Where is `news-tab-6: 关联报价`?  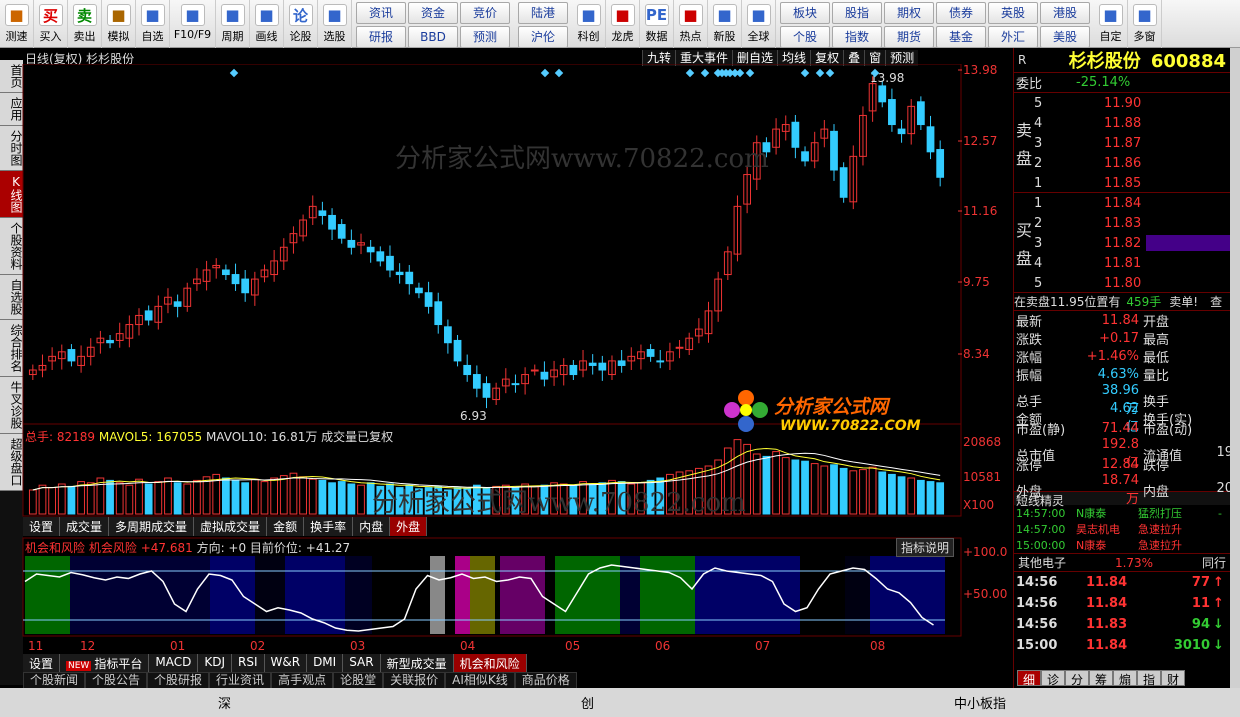
news-tab-6: 关联报价 is located at coordinates (414, 680).